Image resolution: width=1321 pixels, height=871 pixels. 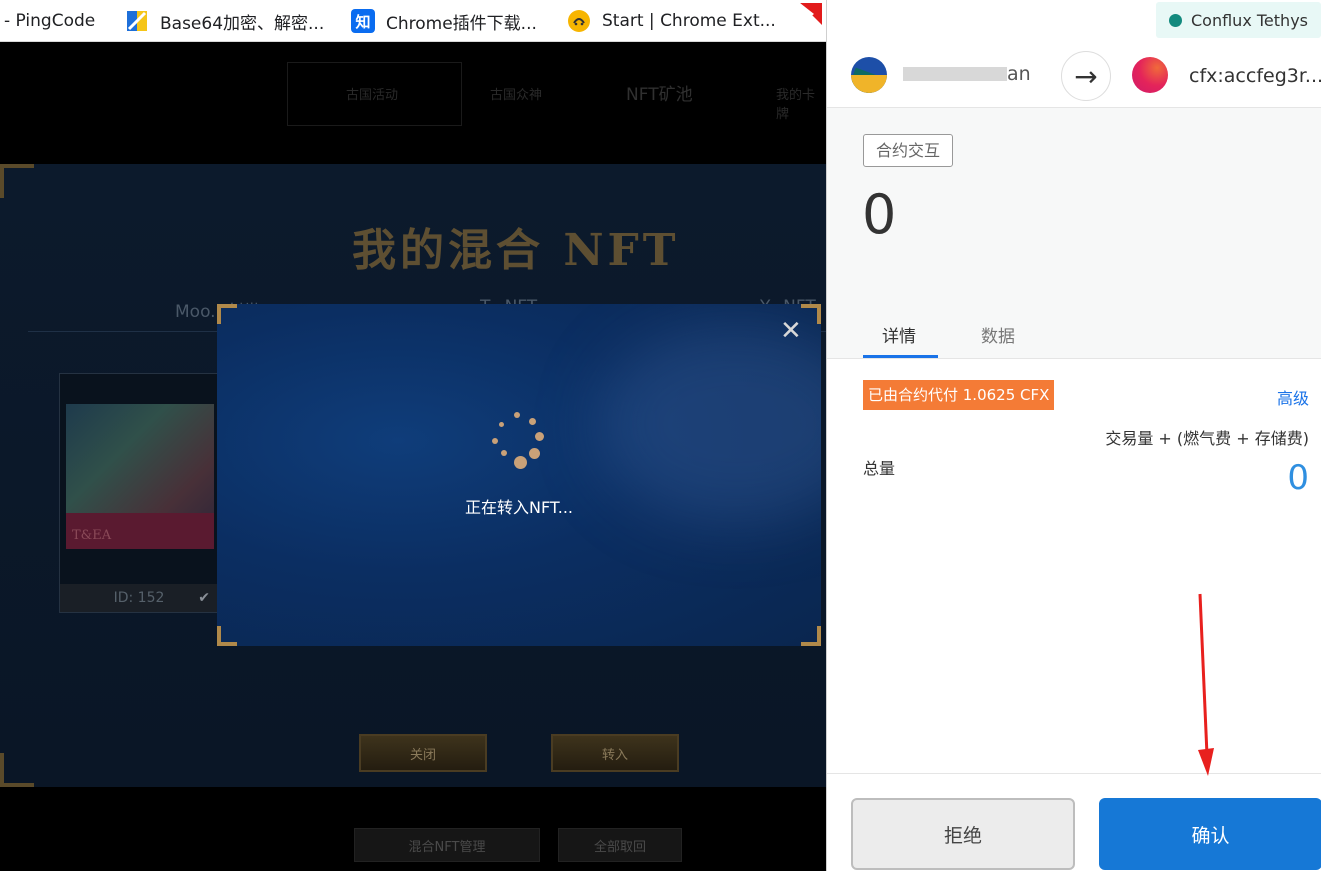 What do you see at coordinates (92, 535) in the screenshot?
I see `nft-image-text: T&EA` at bounding box center [92, 535].